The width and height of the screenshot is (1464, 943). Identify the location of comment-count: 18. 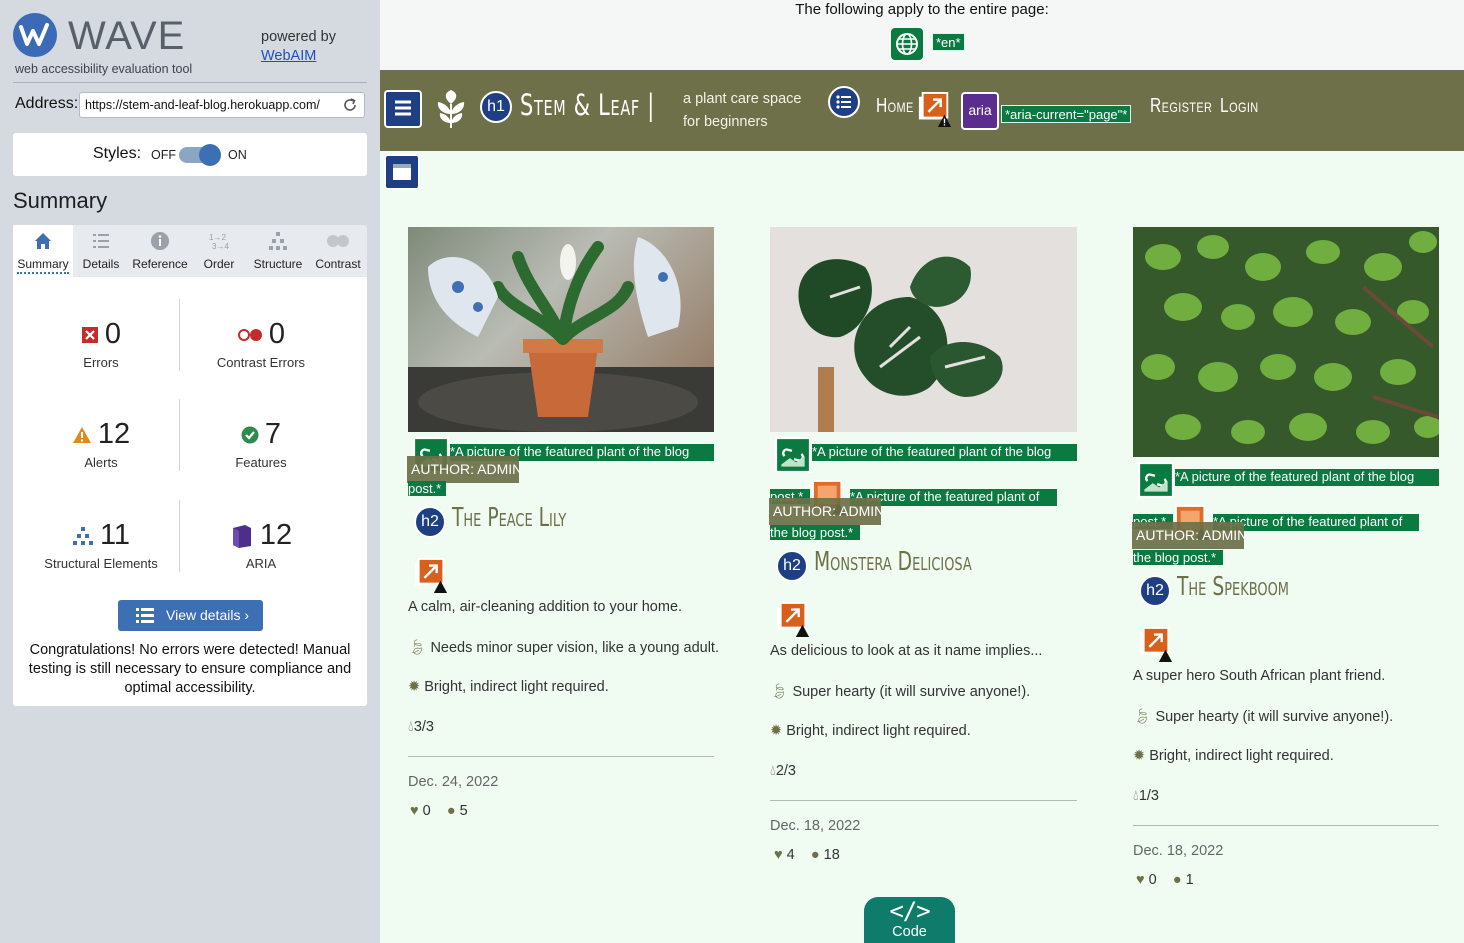
(831, 855).